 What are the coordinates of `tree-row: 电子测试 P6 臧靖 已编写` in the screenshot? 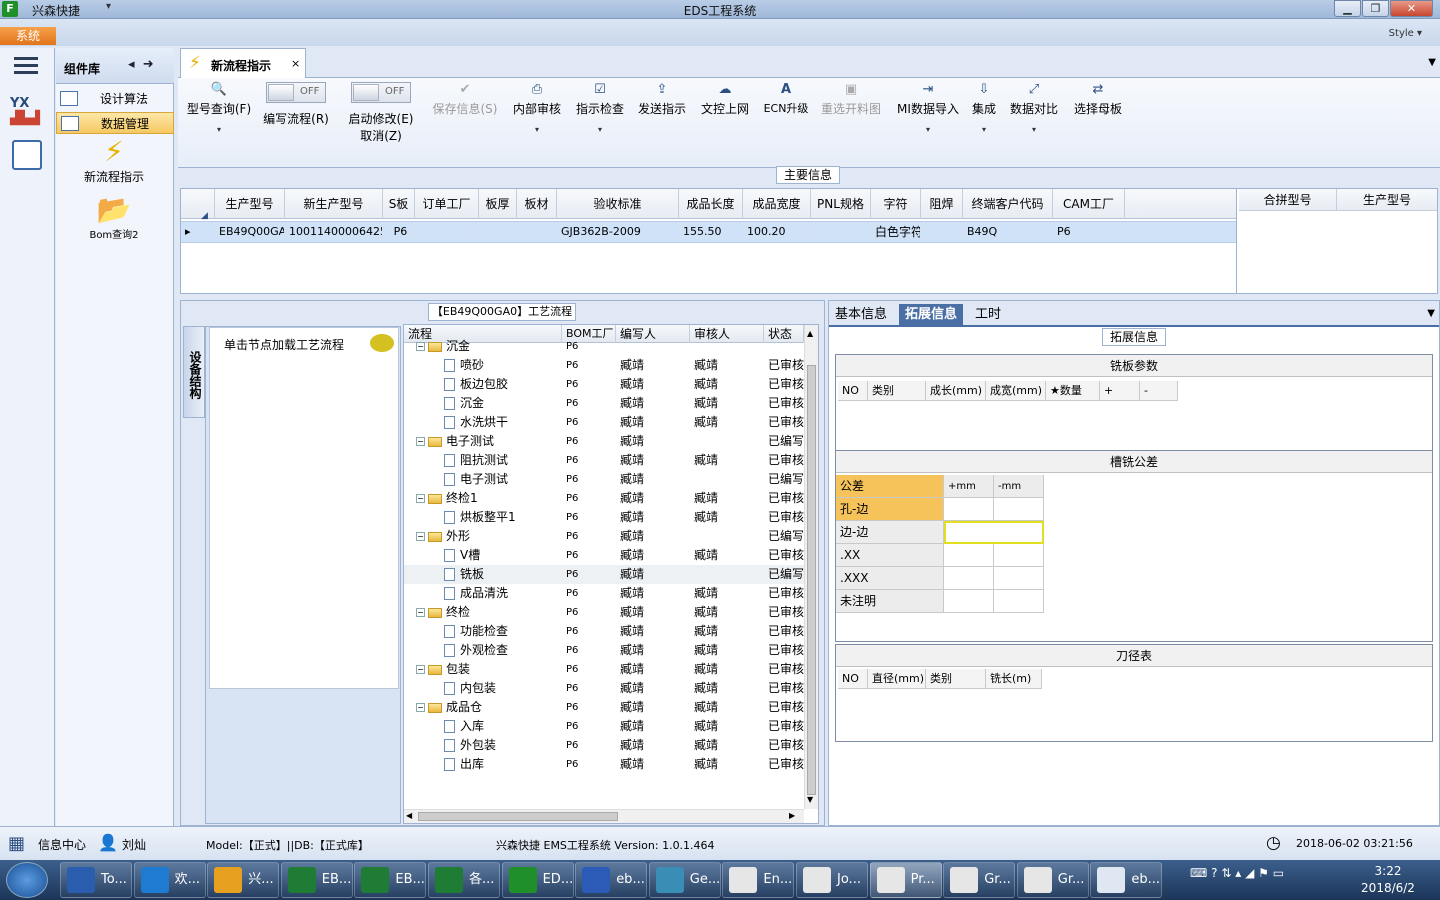 It's located at (604, 479).